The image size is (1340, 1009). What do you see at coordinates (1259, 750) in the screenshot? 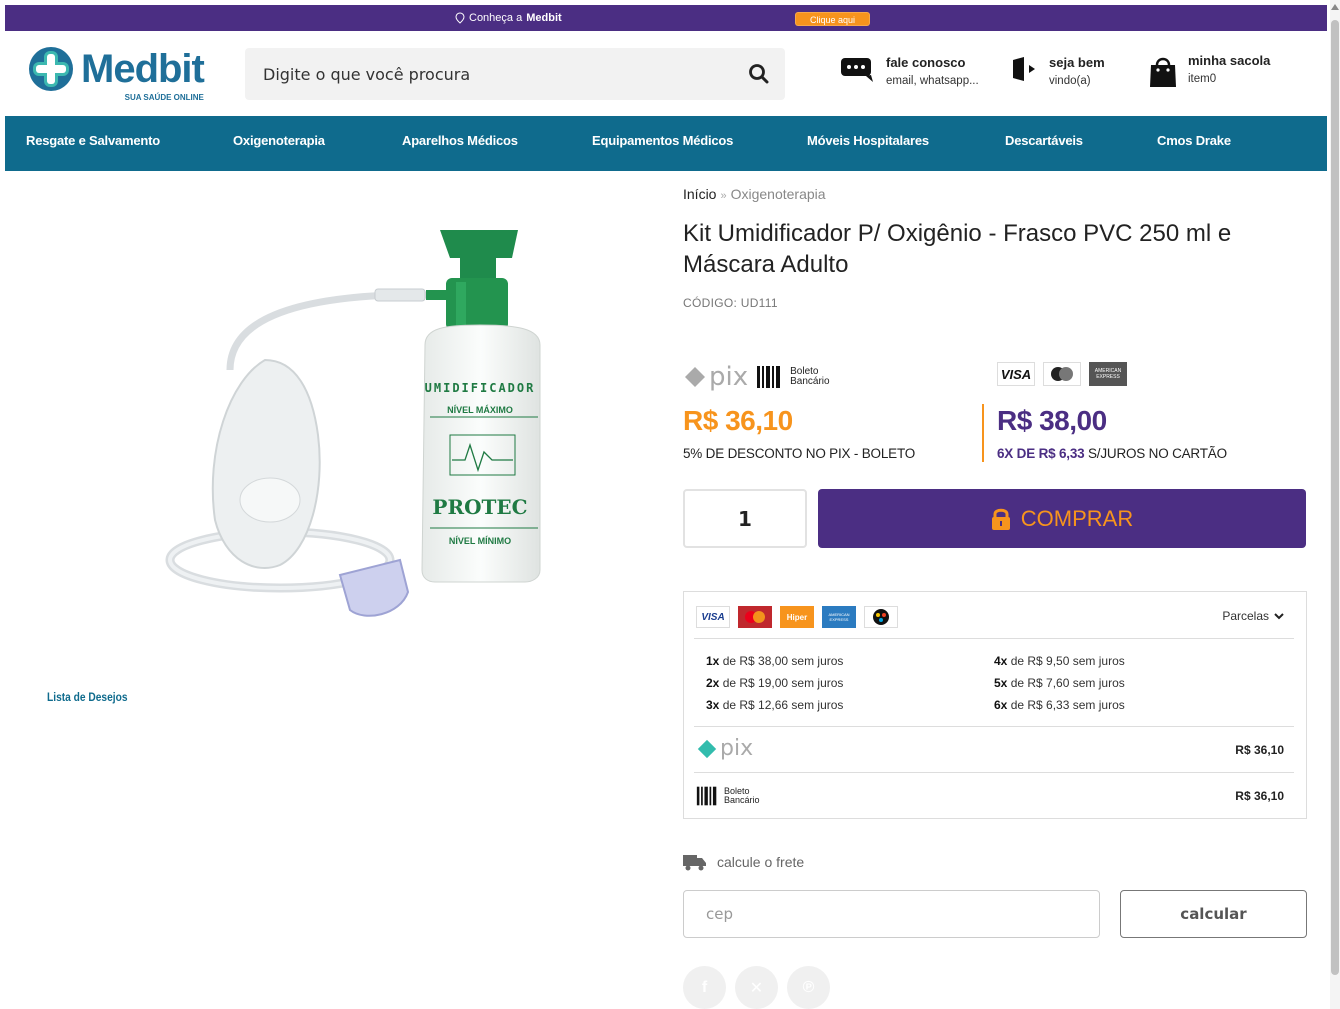
I see `pix-row-value: R$ 36,10` at bounding box center [1259, 750].